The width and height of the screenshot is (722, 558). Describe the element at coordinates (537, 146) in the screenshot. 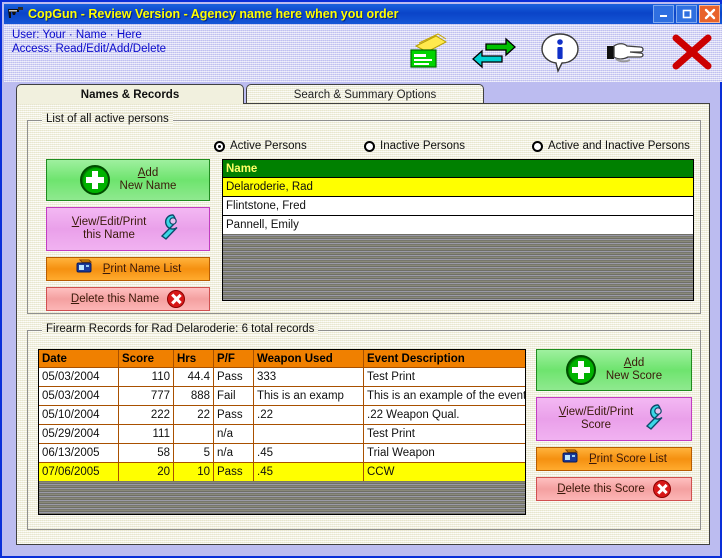

I see `radio-active-and-inactive-persons-dot` at that location.